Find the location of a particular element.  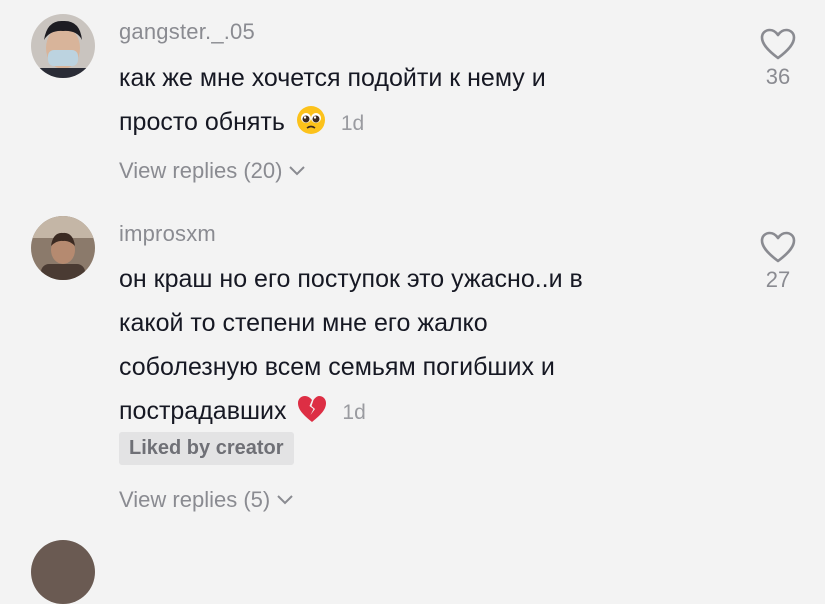

view-replies-label: View replies (20) is located at coordinates (201, 170).